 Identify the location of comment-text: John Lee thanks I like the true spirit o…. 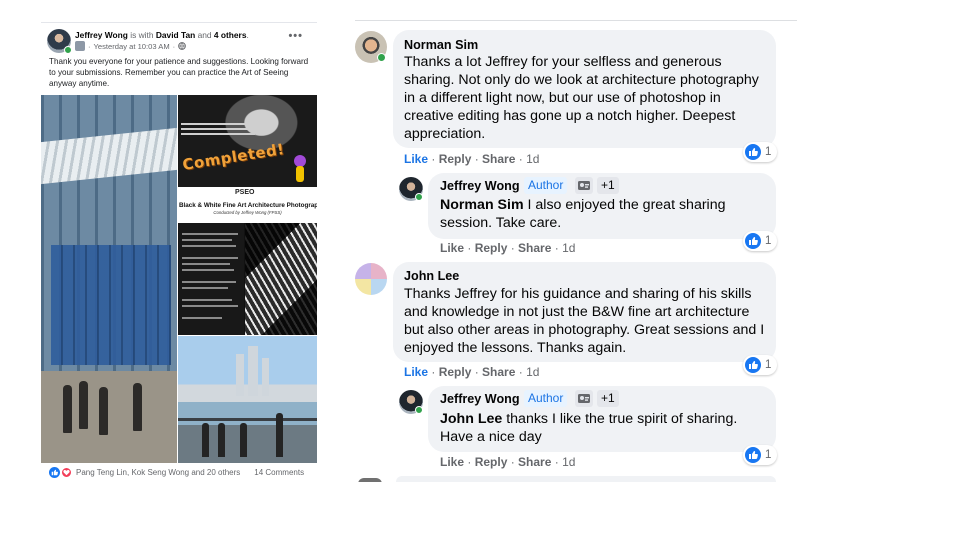
(589, 428).